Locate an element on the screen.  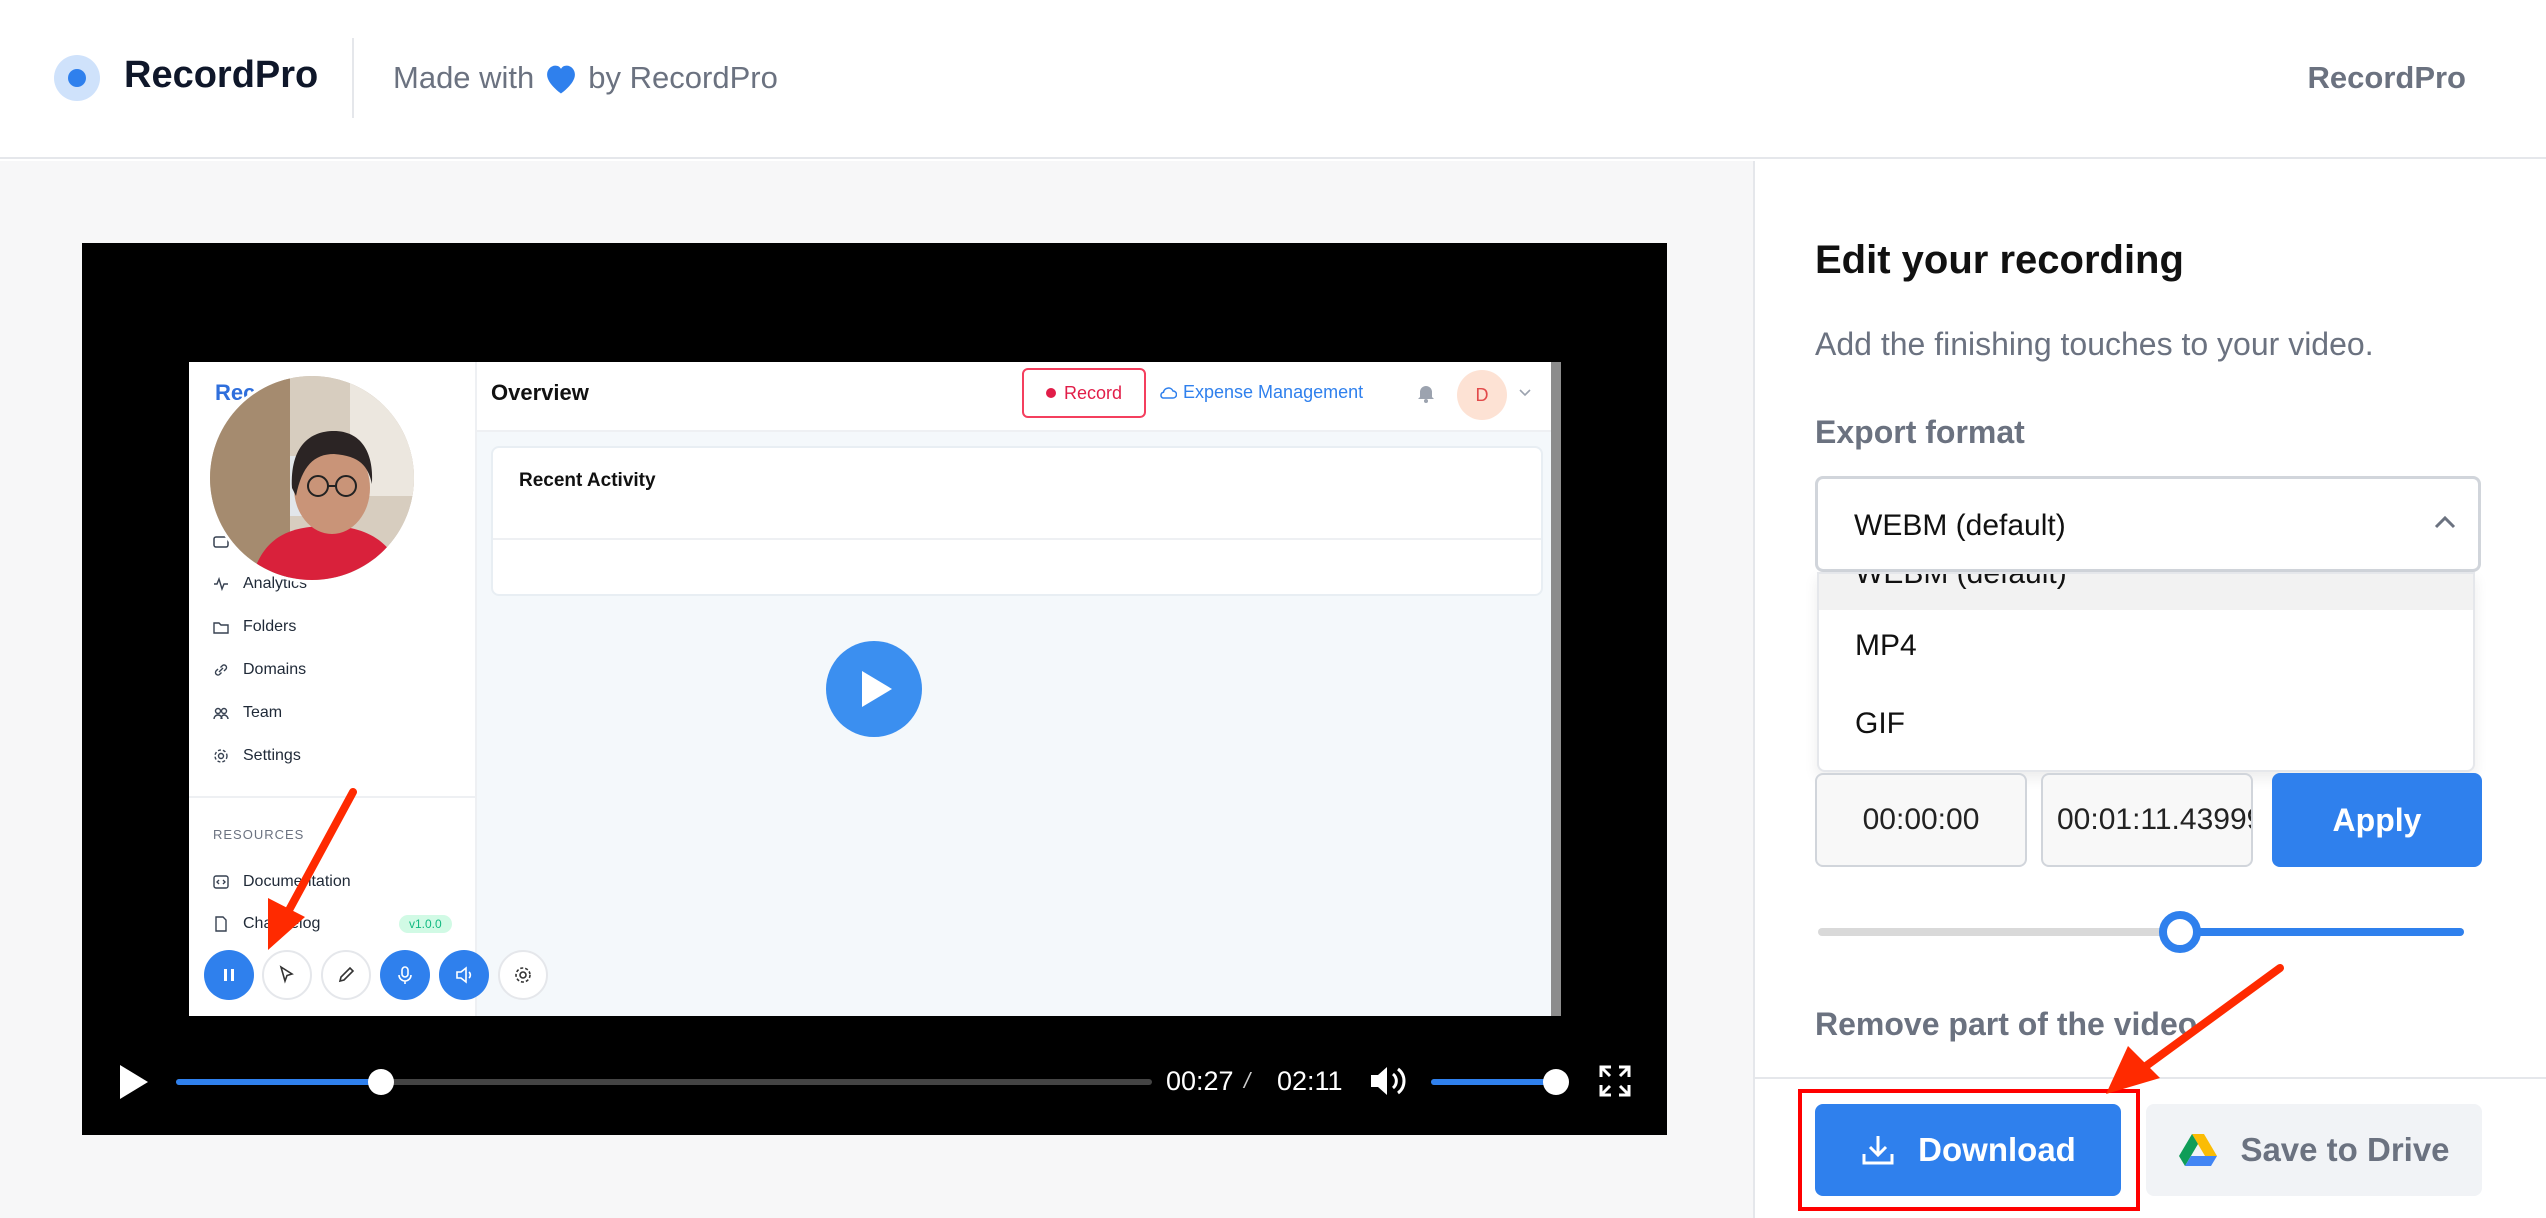
brand-name: RecordPro is located at coordinates (221, 75).